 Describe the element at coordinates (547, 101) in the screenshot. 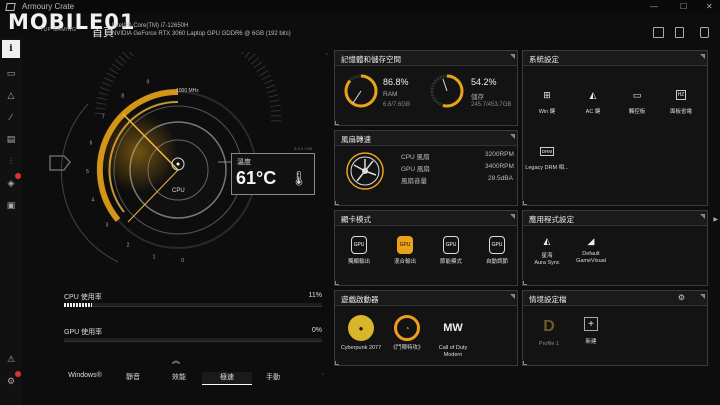

I see `win-key-toggle: ⊞ Win 鍵` at that location.